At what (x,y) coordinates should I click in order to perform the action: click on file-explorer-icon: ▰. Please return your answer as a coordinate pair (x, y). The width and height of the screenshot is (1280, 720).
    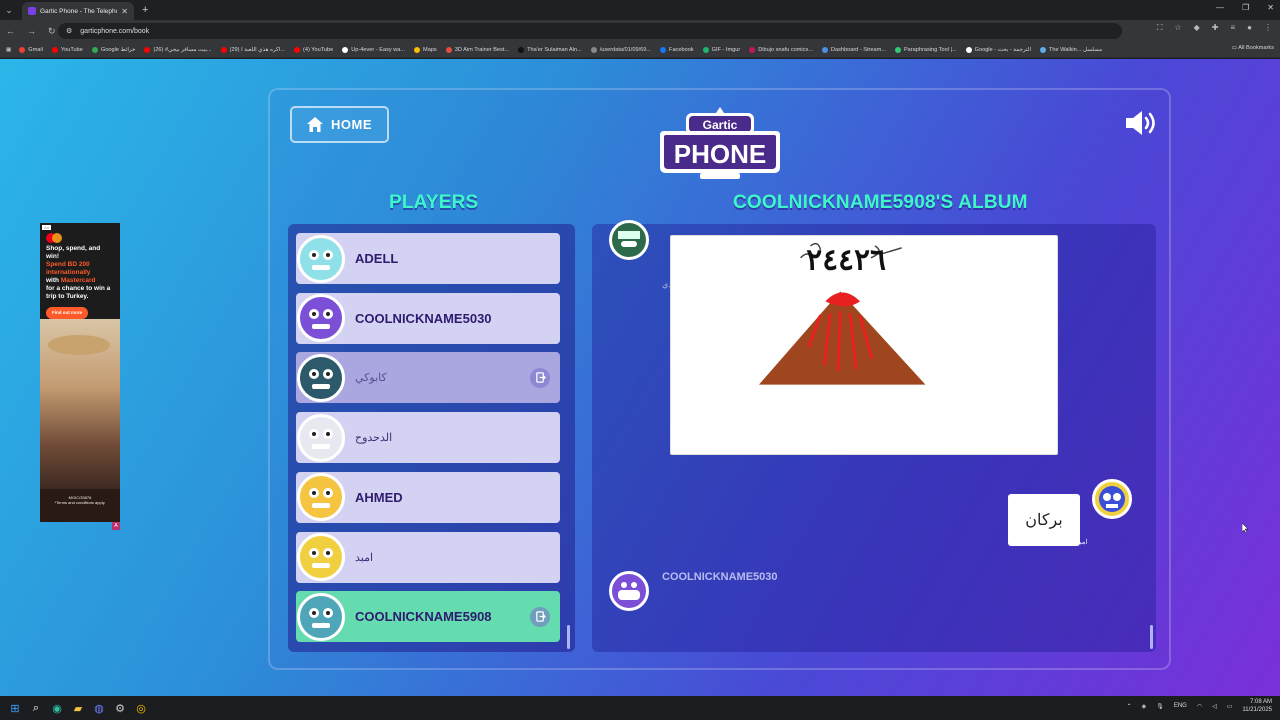
    Looking at the image, I should click on (78, 708).